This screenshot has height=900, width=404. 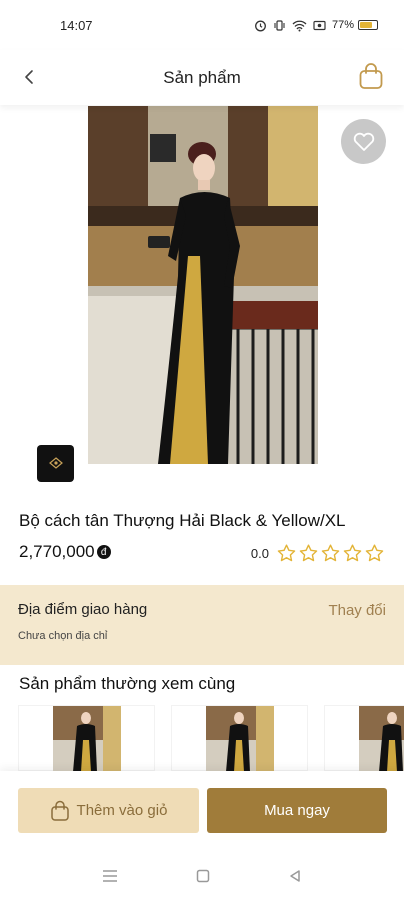 I want to click on heart-icon, so click(x=363, y=141).